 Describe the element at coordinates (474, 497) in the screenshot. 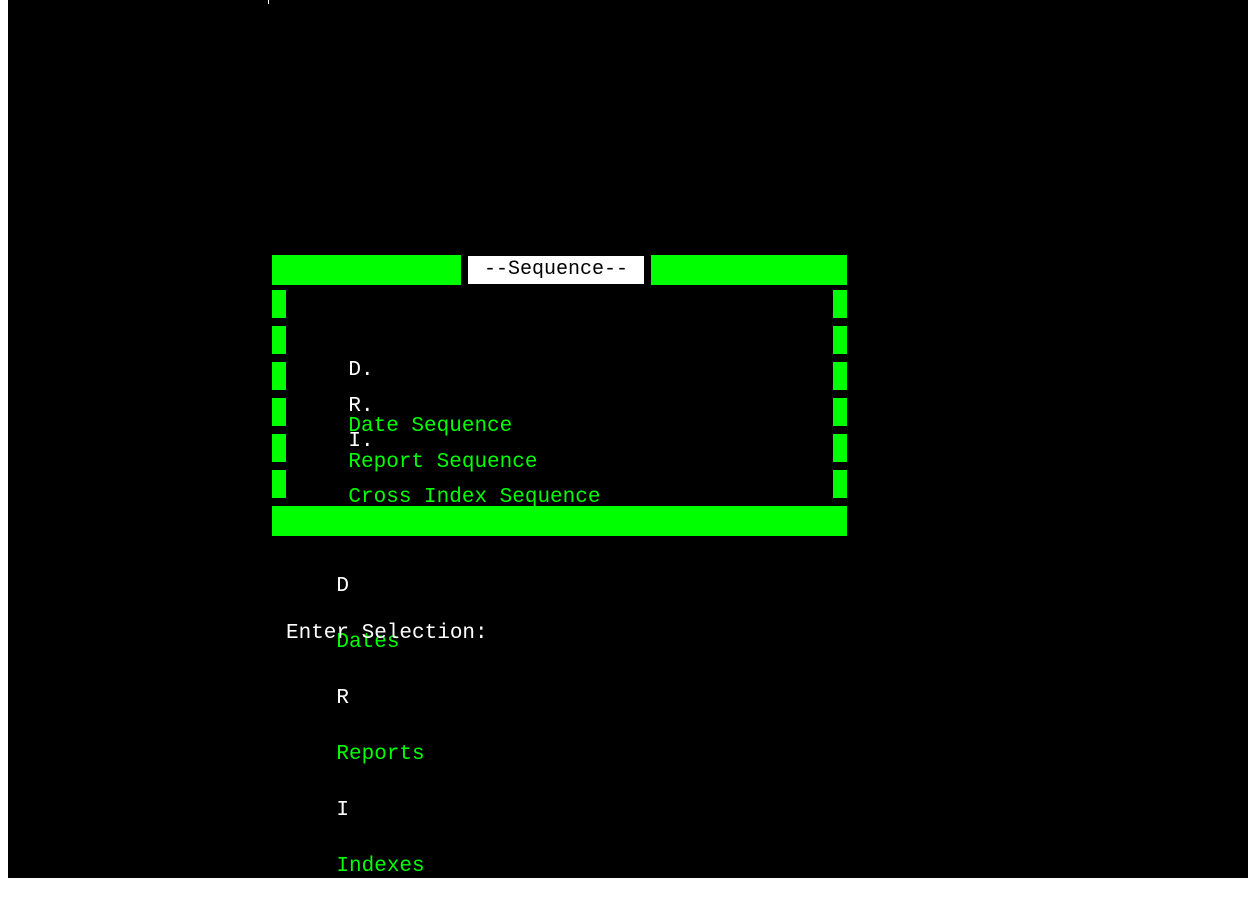

I see `menu-item-label: Cross Index Sequence` at that location.